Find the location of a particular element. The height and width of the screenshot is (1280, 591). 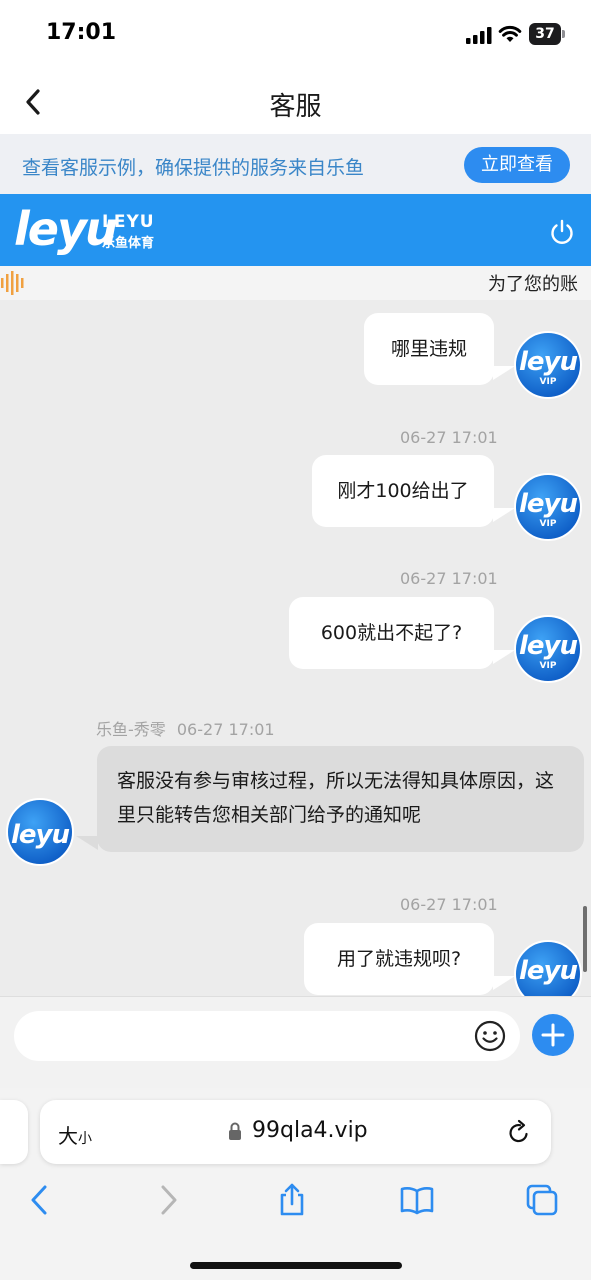

browser-back-icon is located at coordinates (40, 1200).